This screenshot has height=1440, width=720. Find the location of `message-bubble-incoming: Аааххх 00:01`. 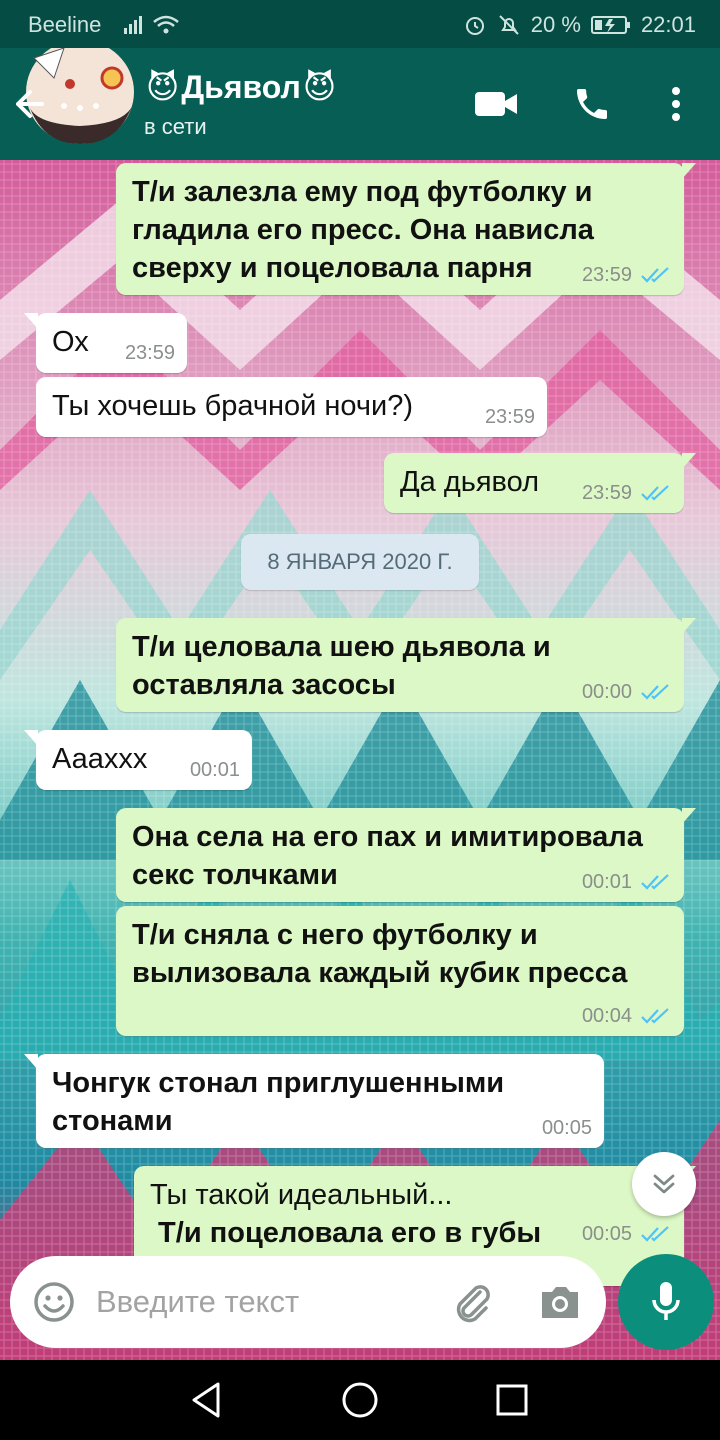

message-bubble-incoming: Аааххх 00:01 is located at coordinates (138, 760).